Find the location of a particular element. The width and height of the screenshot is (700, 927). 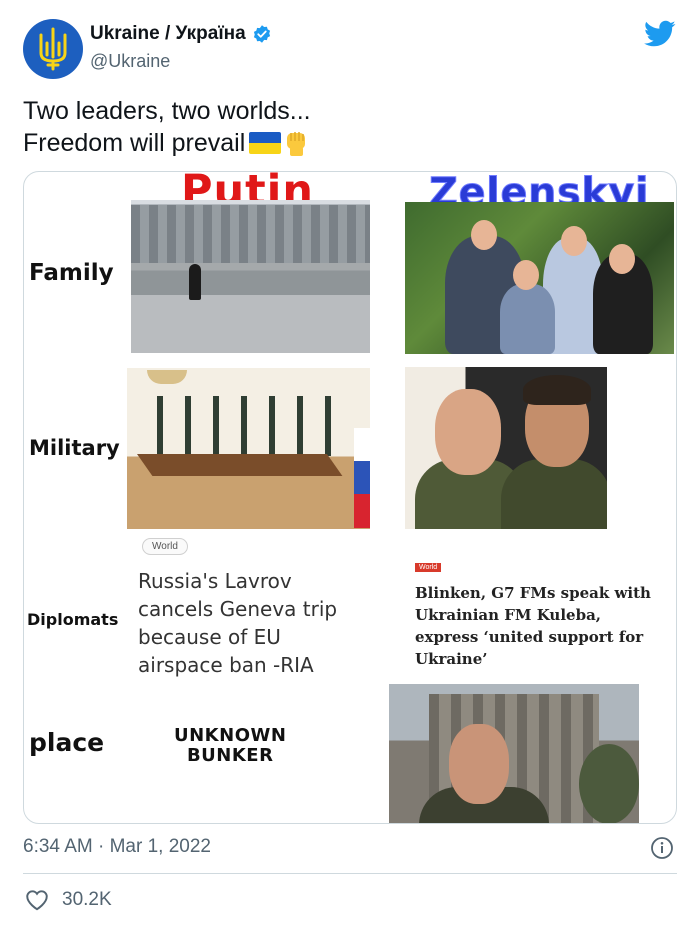

heart-icon is located at coordinates (37, 900).